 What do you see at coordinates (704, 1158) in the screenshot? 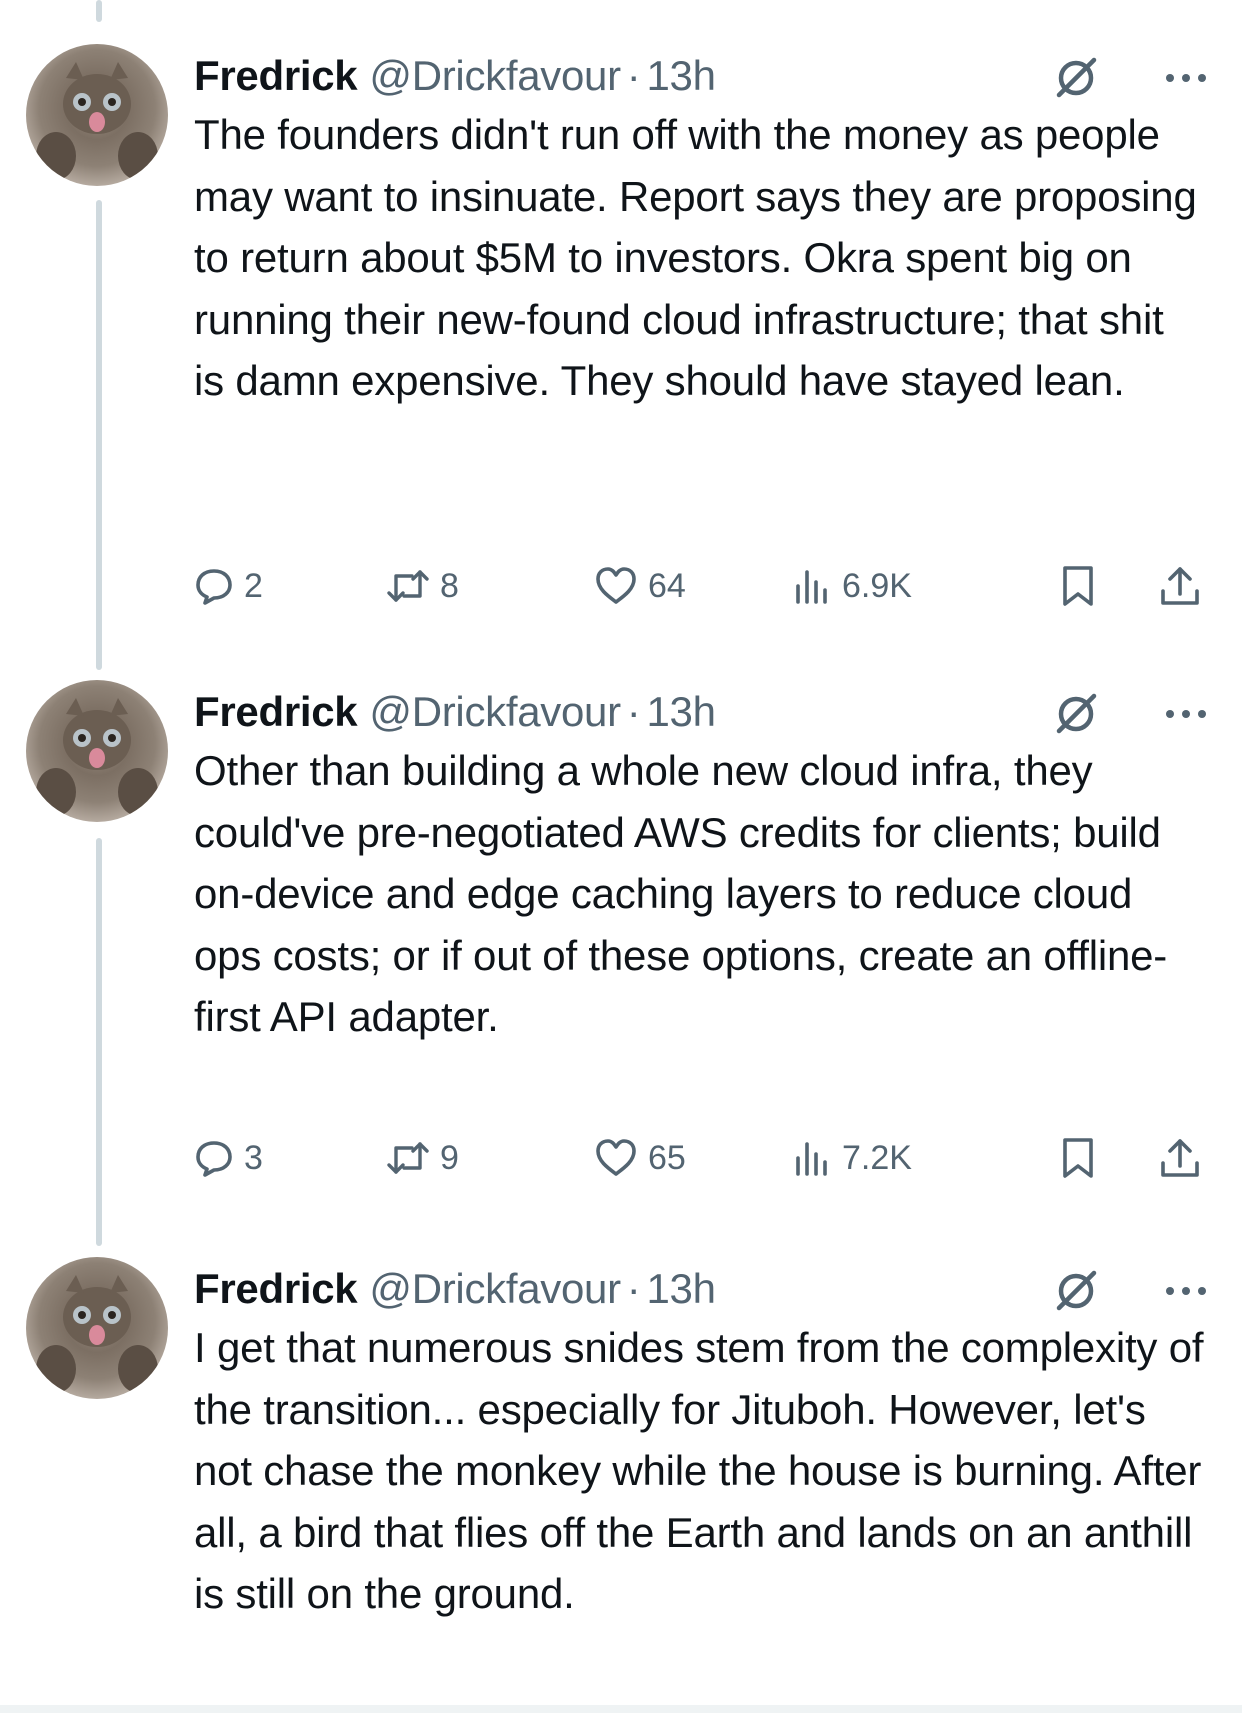
I see `tweet-actions-bar: 3 9 65 7.2K` at bounding box center [704, 1158].